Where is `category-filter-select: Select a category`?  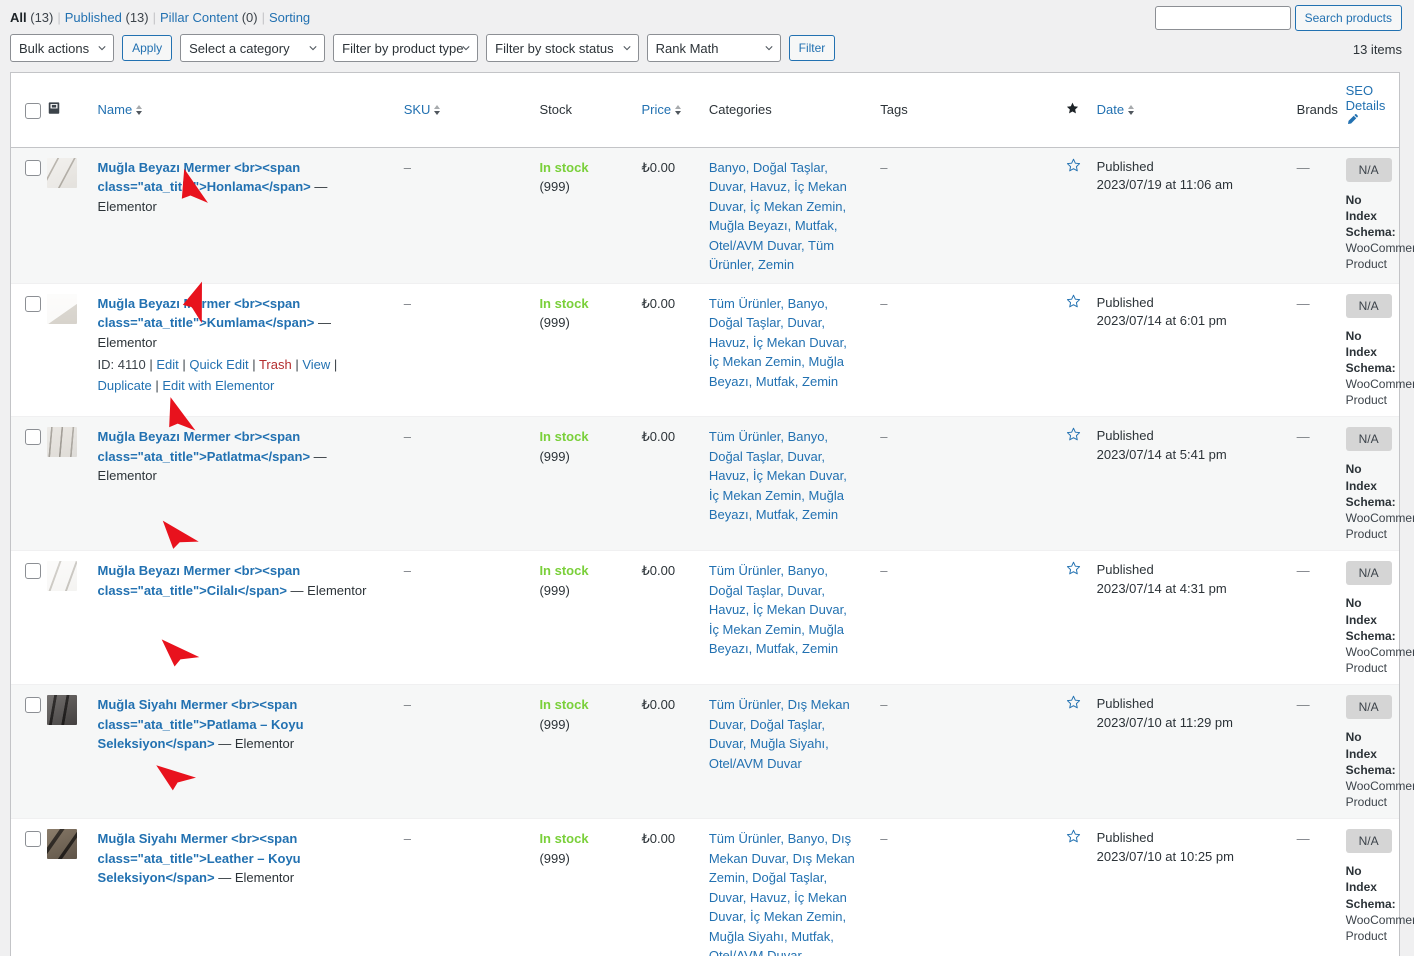
category-filter-select: Select a category is located at coordinates (253, 48).